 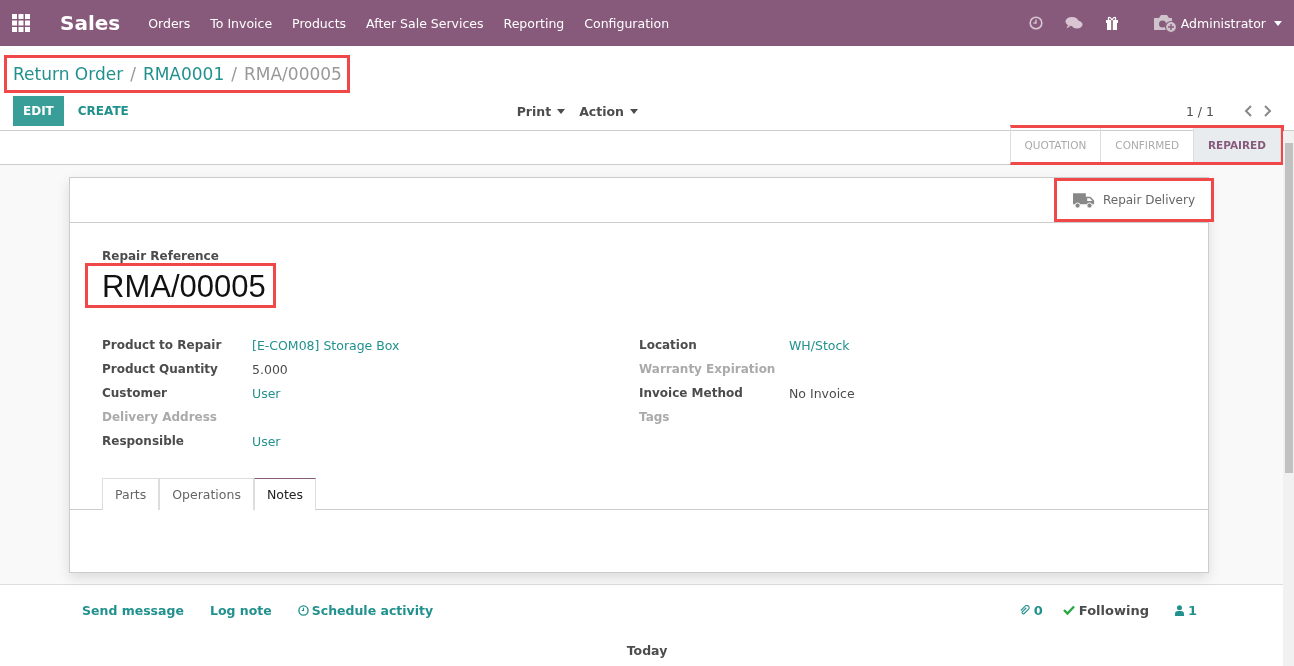 What do you see at coordinates (131, 494) in the screenshot?
I see `notebook-tab: Parts` at bounding box center [131, 494].